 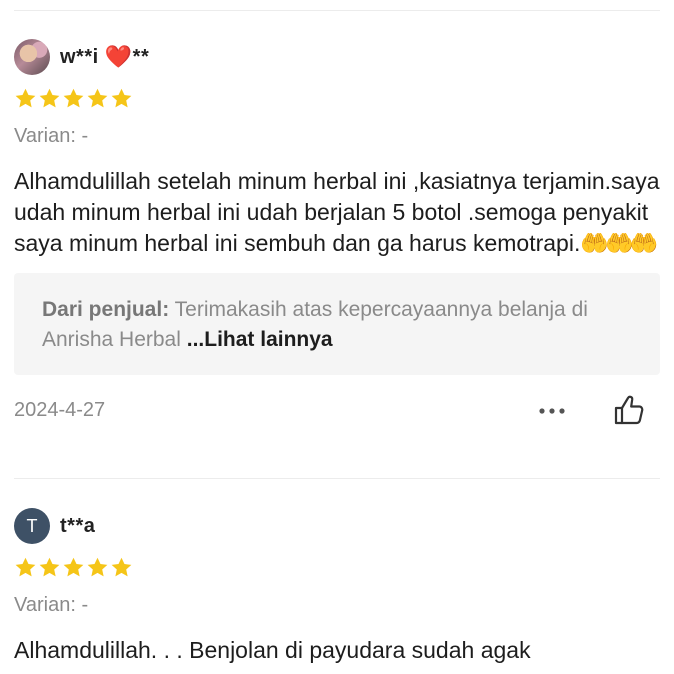 What do you see at coordinates (619, 243) in the screenshot?
I see `praying-hands-emoji: 🤲🤲🤲` at bounding box center [619, 243].